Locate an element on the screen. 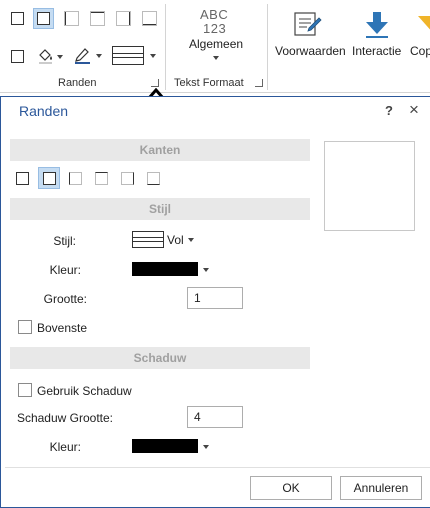 Image resolution: width=430 pixels, height=508 pixels. border-color-swatch is located at coordinates (165, 269).